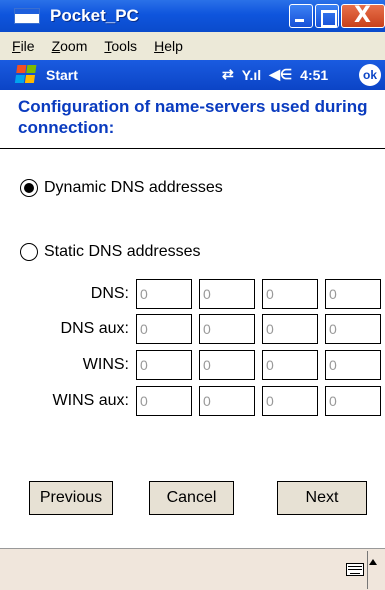  I want to click on static-dns-option: Static DNS addresses, so click(110, 252).